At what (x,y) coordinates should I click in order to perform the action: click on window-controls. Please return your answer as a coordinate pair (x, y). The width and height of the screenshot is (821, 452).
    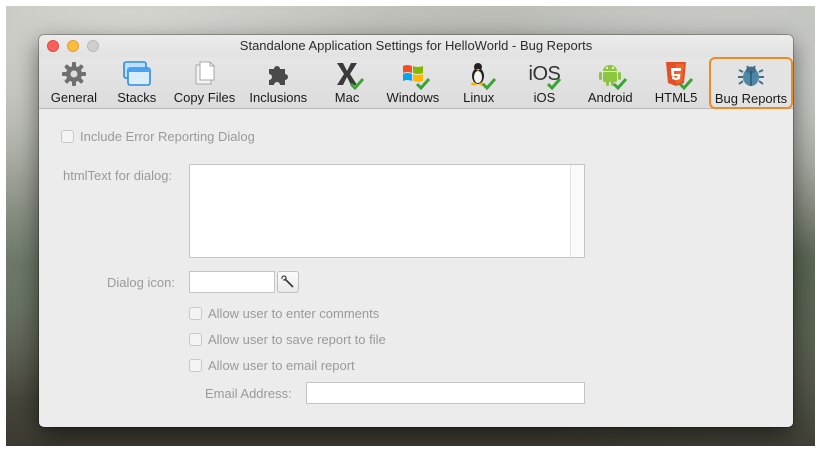
    Looking at the image, I should click on (73, 46).